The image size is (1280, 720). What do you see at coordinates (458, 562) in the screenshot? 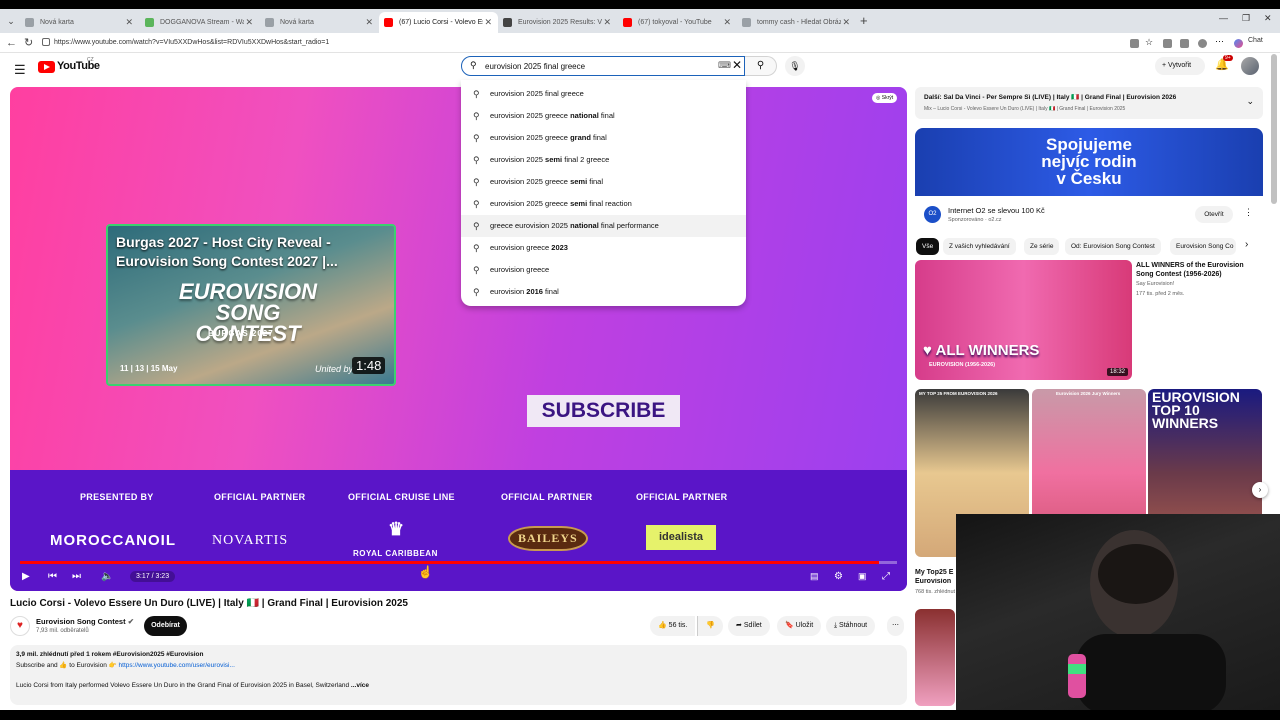
I see `progress-bar` at bounding box center [458, 562].